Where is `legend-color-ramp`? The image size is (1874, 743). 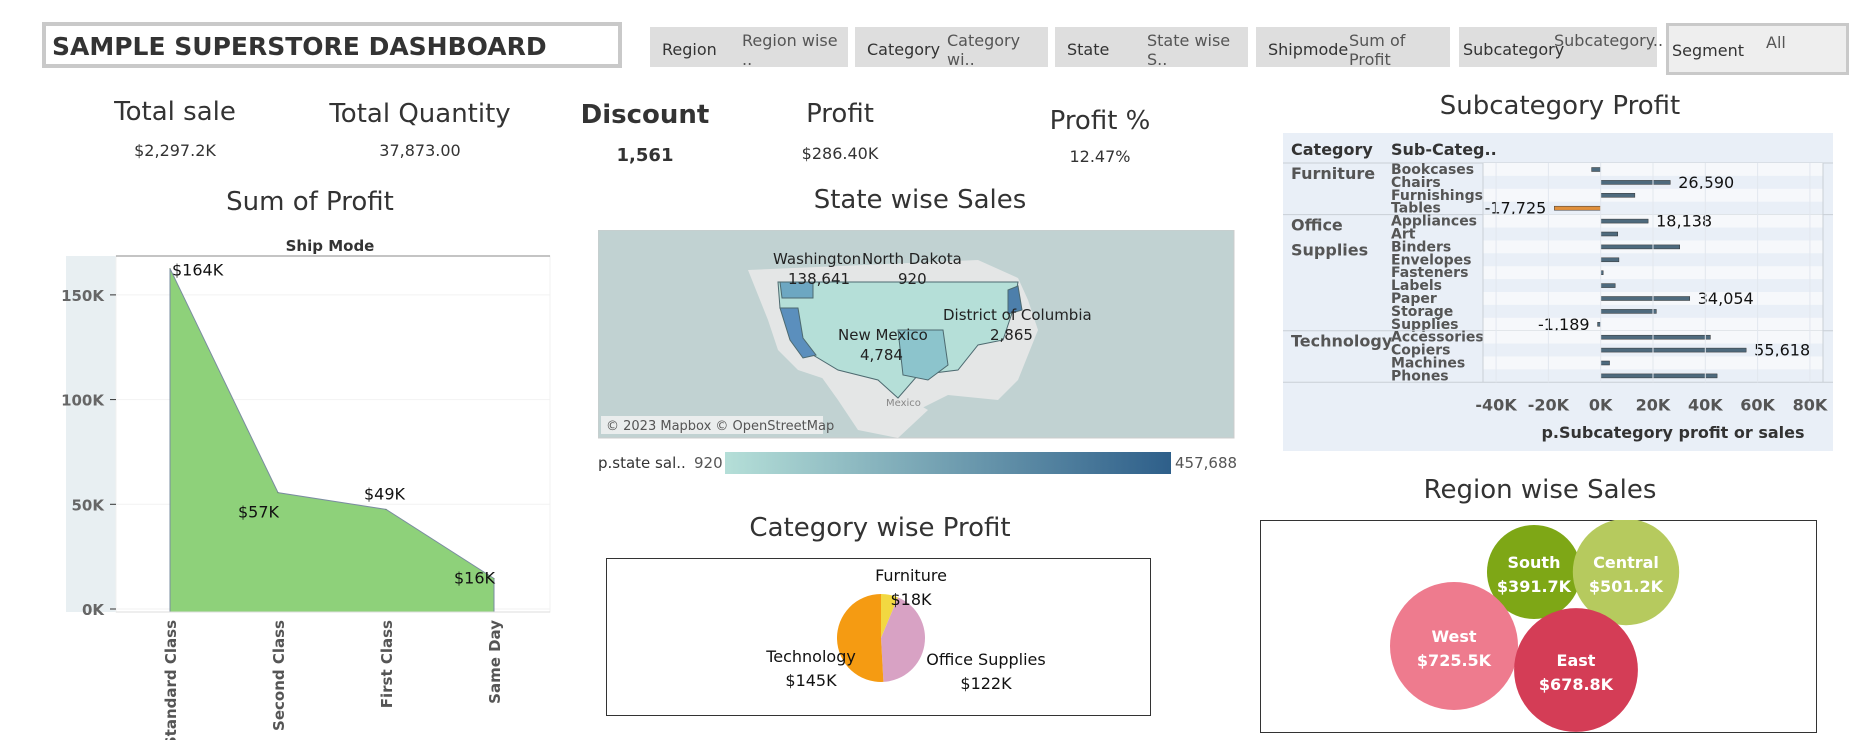 legend-color-ramp is located at coordinates (948, 463).